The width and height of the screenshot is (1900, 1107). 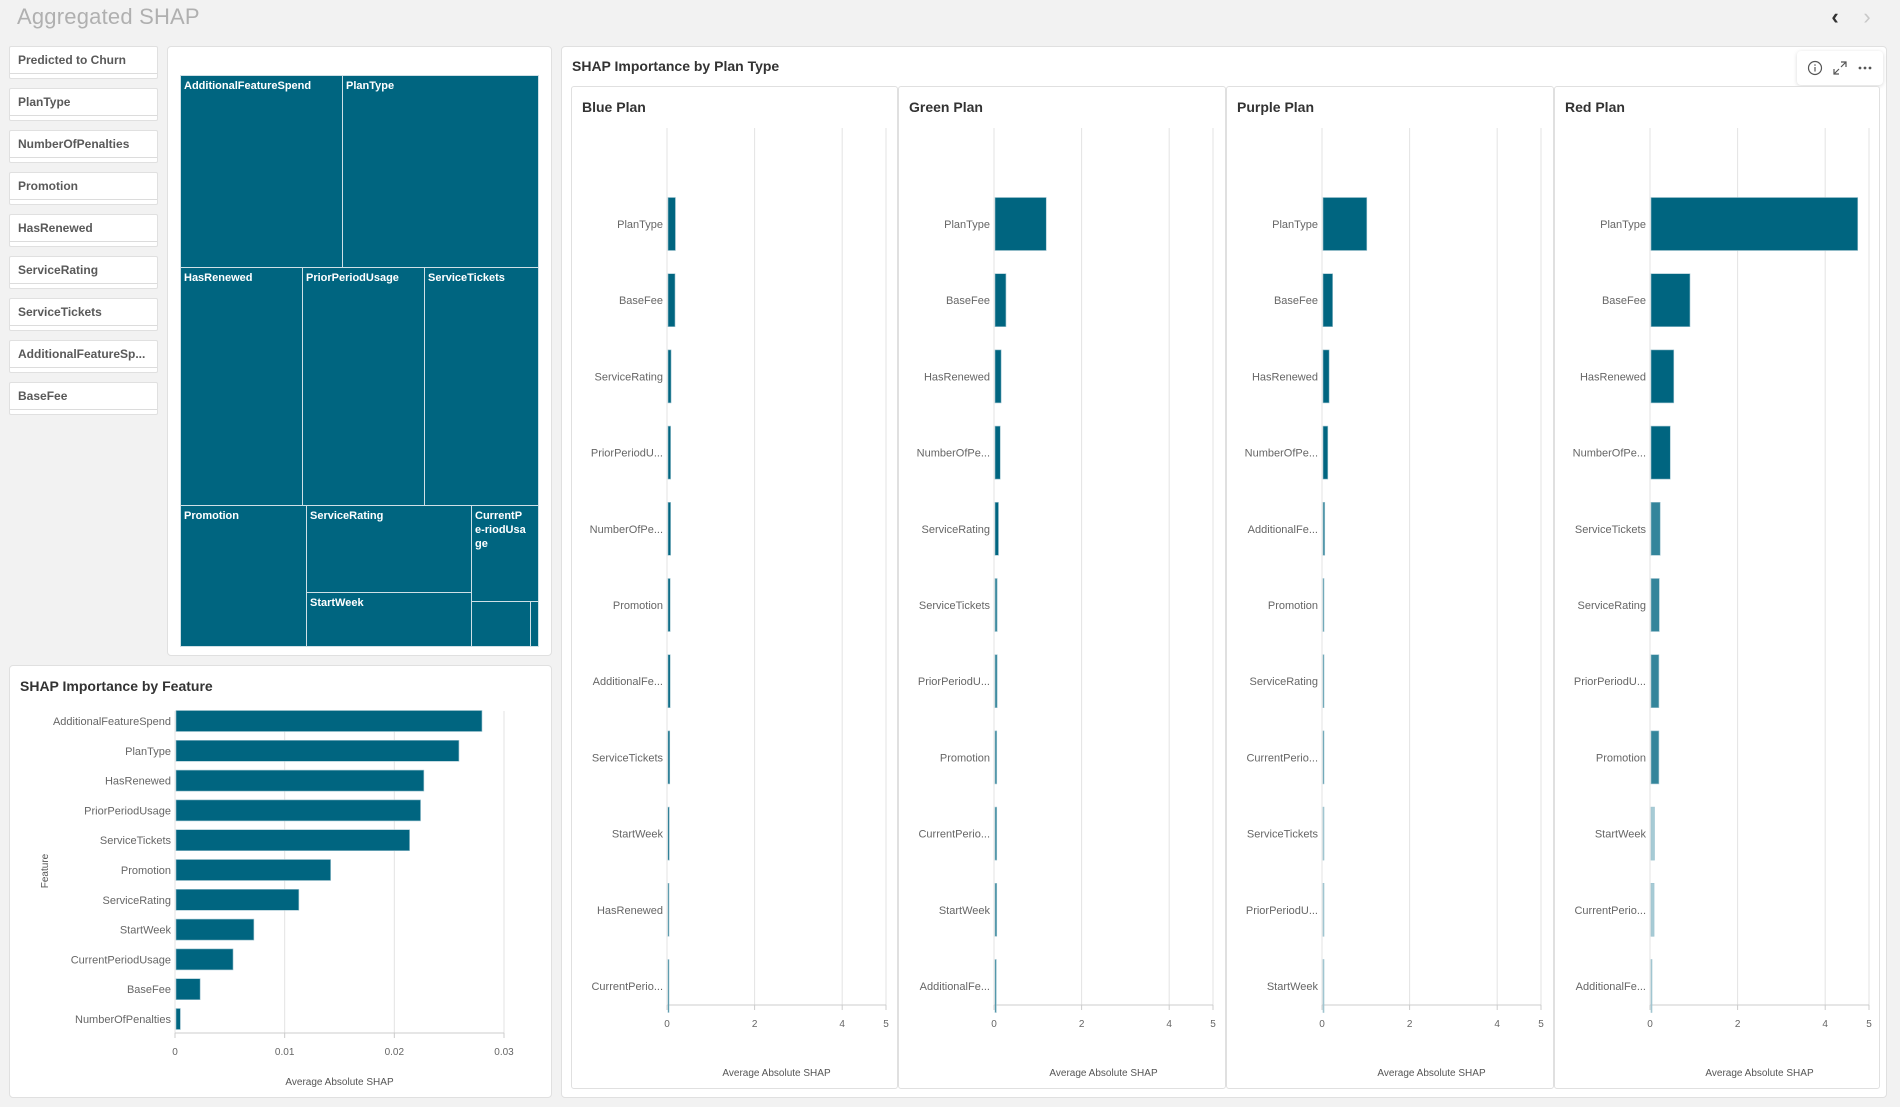 What do you see at coordinates (1865, 68) in the screenshot?
I see `more-icon` at bounding box center [1865, 68].